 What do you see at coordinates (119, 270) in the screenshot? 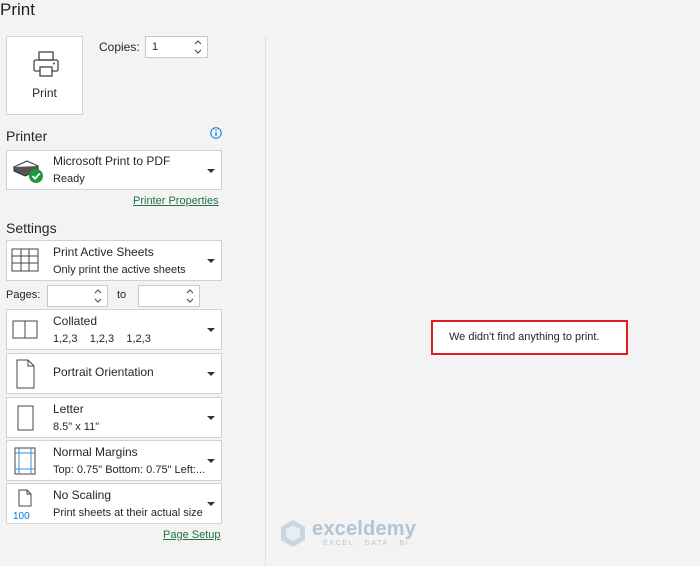
I see `print-what-desc: Only print the active sheets` at bounding box center [119, 270].